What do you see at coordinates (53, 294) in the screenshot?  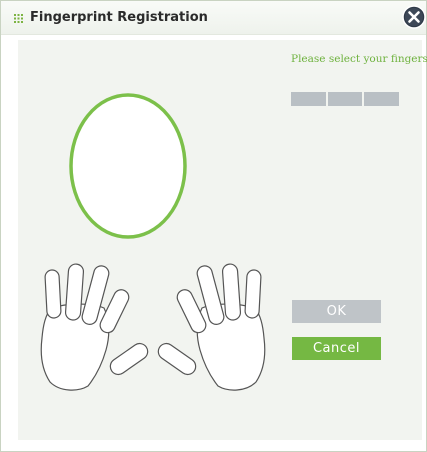 I see `left-little-finger` at bounding box center [53, 294].